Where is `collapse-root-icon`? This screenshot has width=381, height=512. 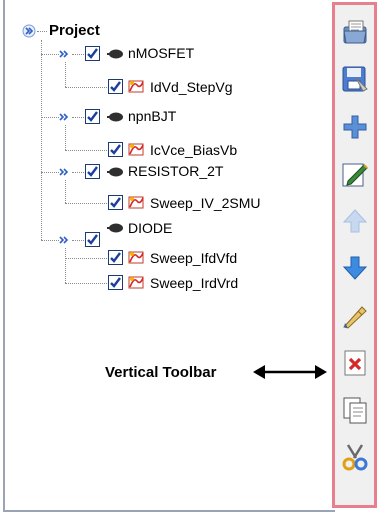 collapse-root-icon is located at coordinates (29, 31).